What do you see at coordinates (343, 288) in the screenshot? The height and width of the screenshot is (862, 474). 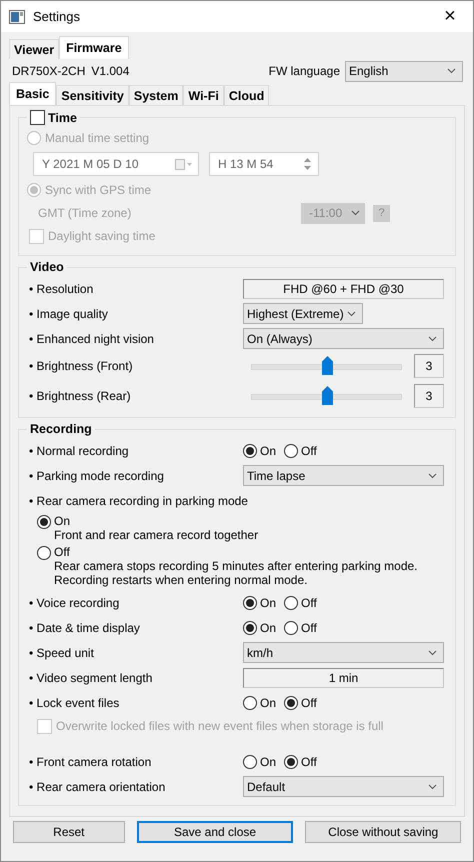 I see `value-field: FHD @60 + FHD @30` at bounding box center [343, 288].